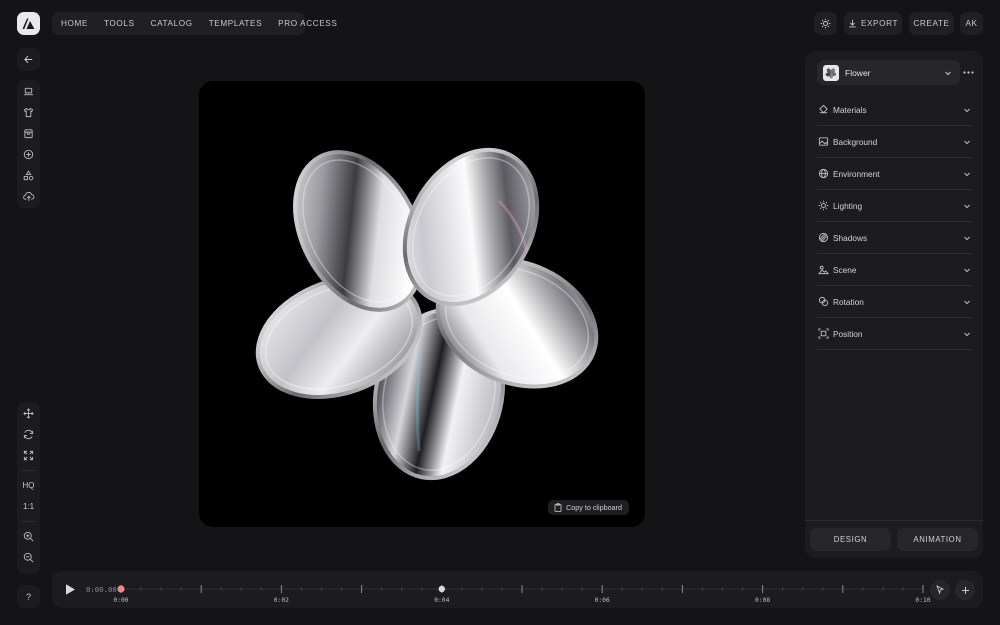  What do you see at coordinates (28, 506) in the screenshot?
I see `aspect-ratio-toggle: 1:1` at bounding box center [28, 506].